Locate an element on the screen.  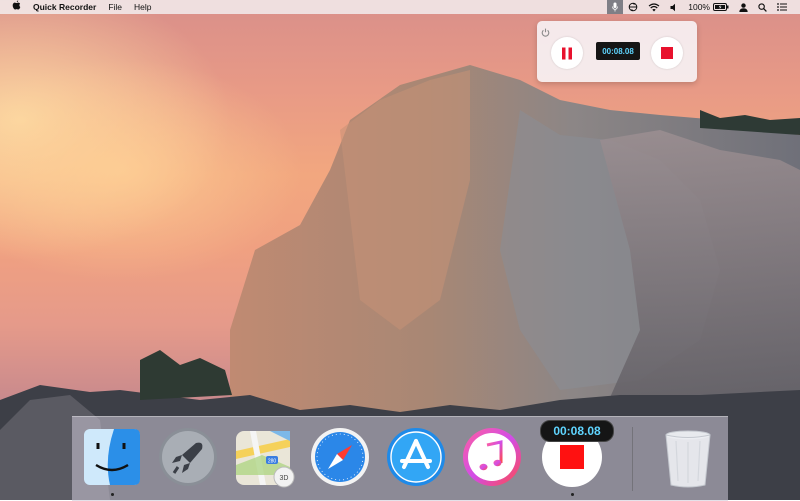
dock-item-app-store is located at coordinates (416, 457).